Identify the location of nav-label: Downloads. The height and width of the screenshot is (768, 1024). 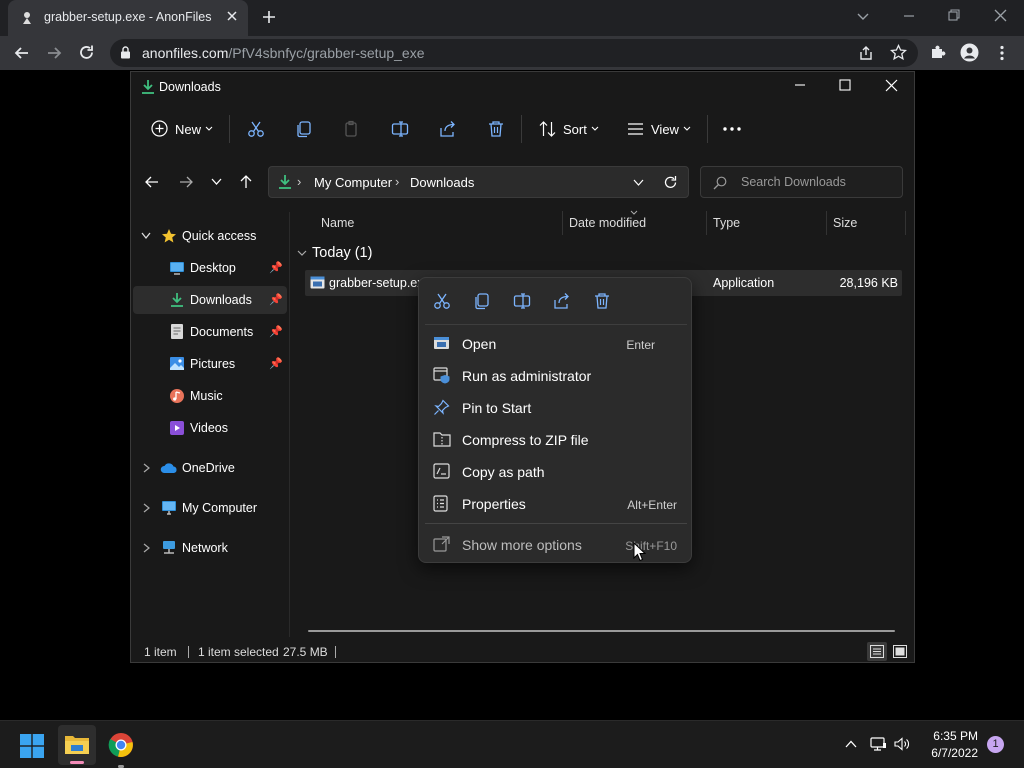
(221, 300).